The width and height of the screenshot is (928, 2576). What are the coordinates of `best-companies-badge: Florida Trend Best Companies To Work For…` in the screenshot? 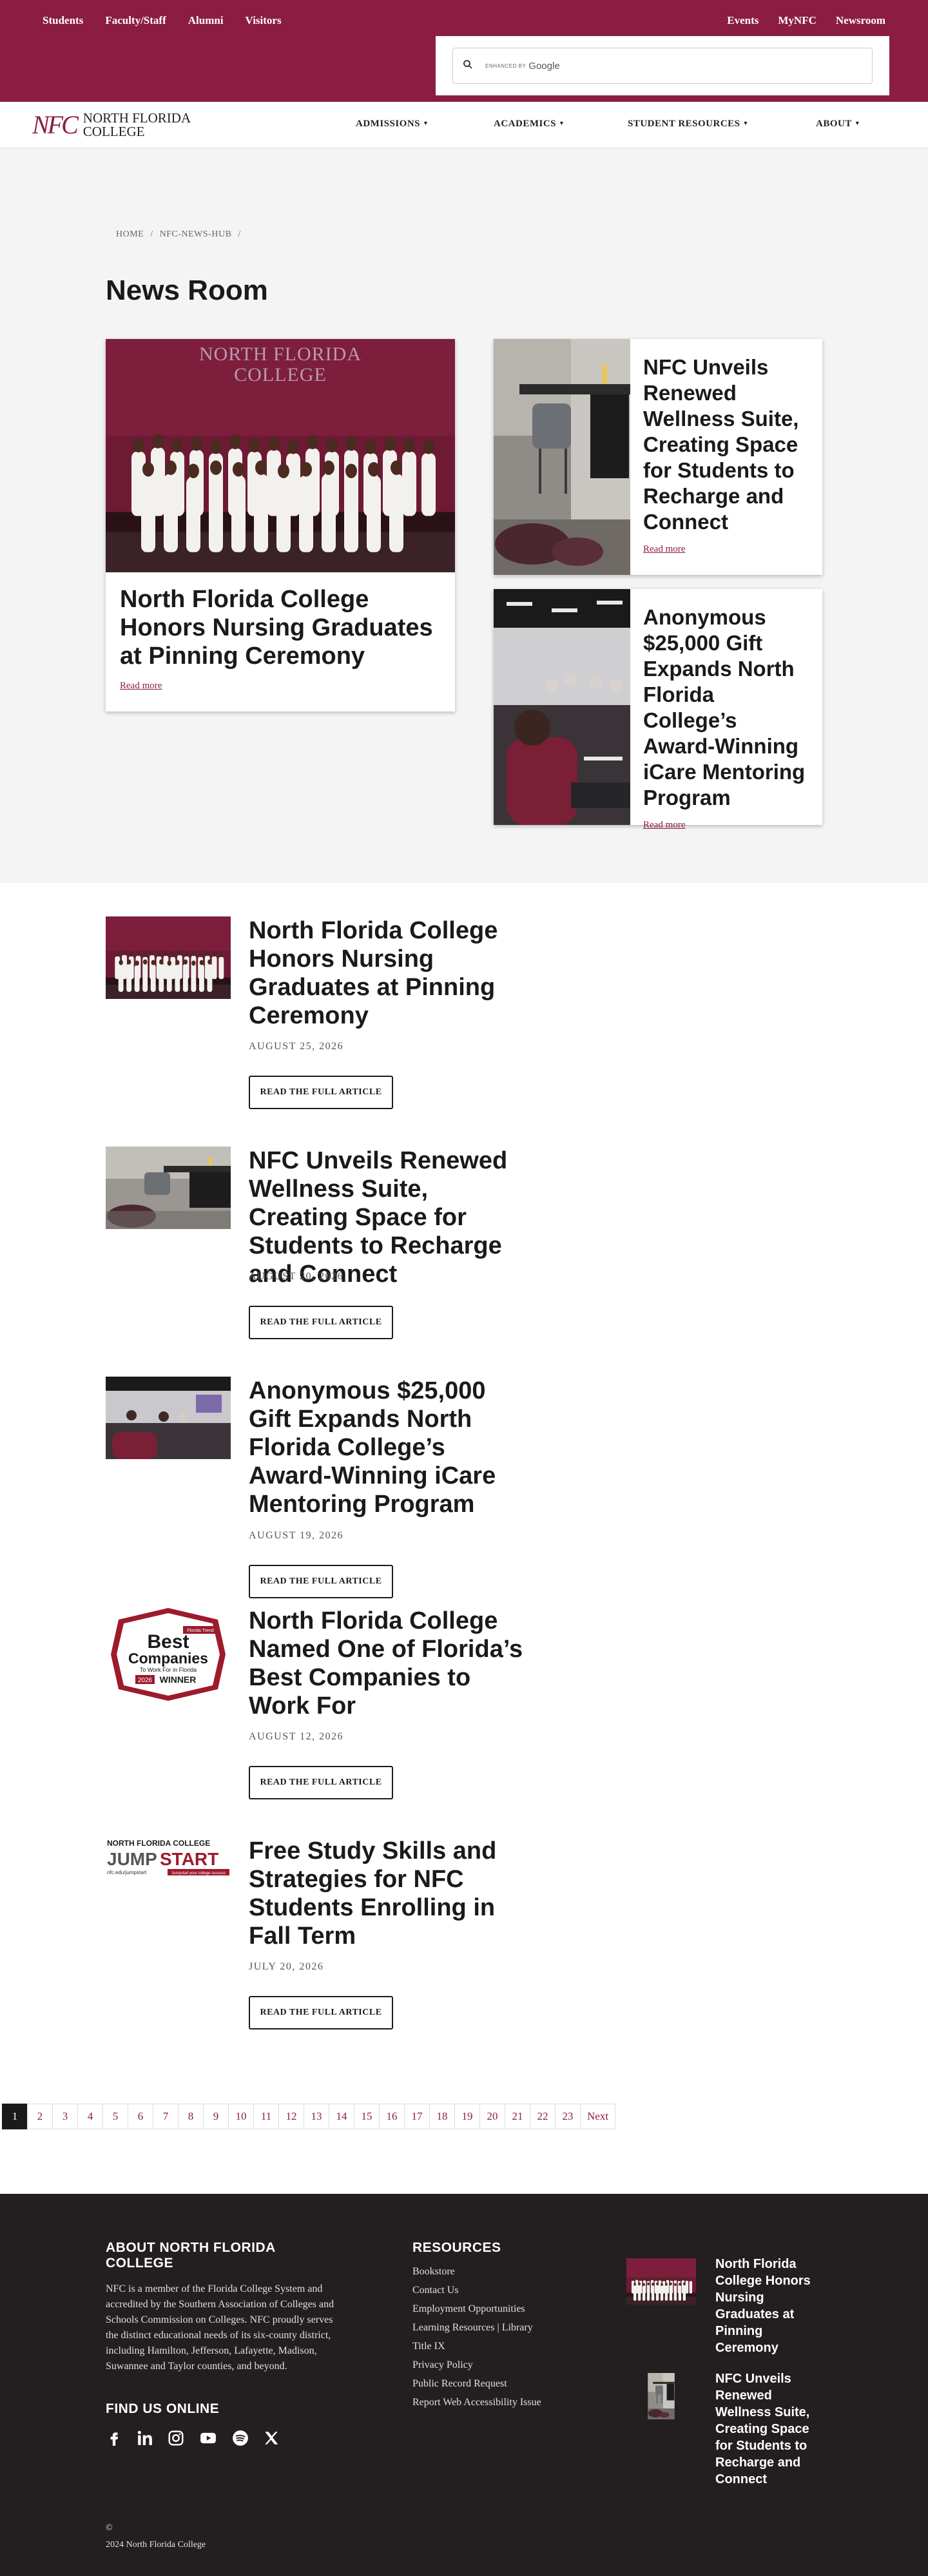 It's located at (168, 1654).